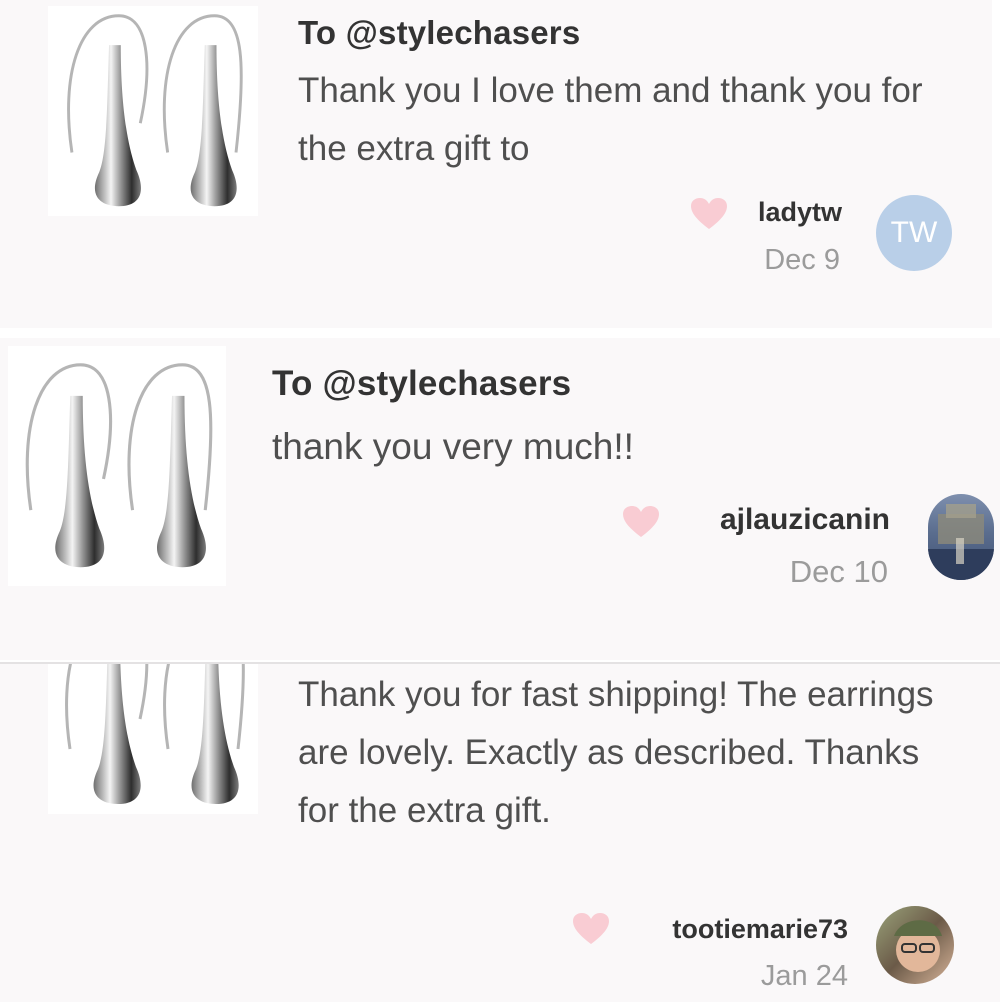  What do you see at coordinates (800, 212) in the screenshot?
I see `reviewer-username: ladytw` at bounding box center [800, 212].